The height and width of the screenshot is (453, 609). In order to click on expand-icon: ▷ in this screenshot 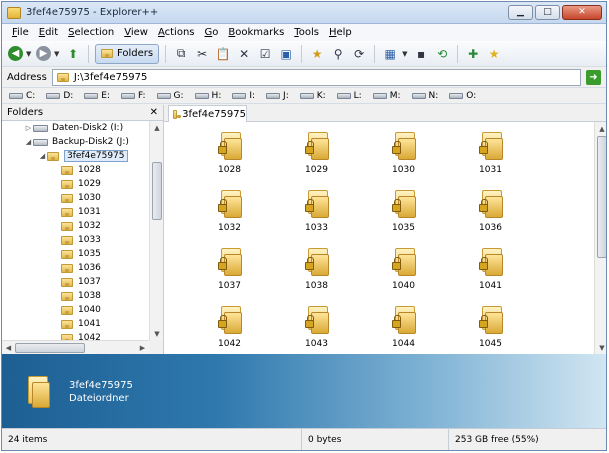, I will do `click(28, 128)`.